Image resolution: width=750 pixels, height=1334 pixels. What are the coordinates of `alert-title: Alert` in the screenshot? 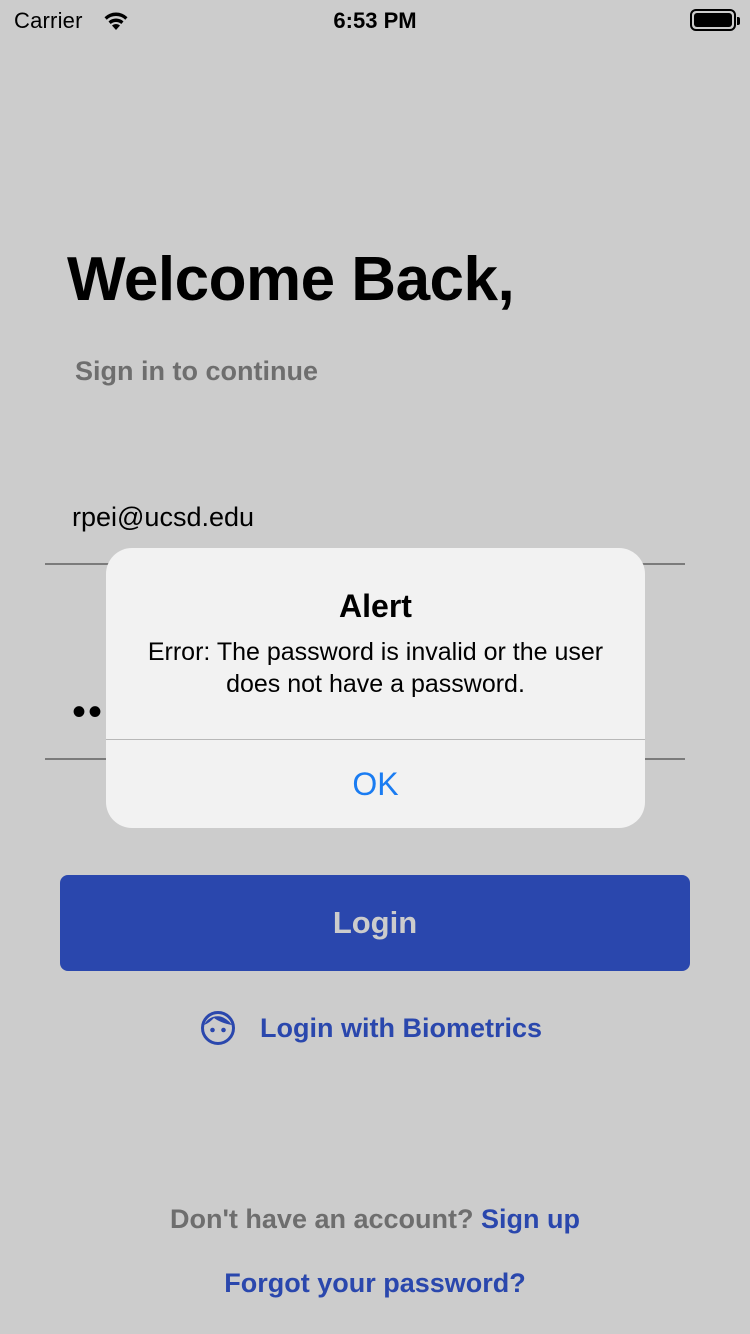 It's located at (375, 606).